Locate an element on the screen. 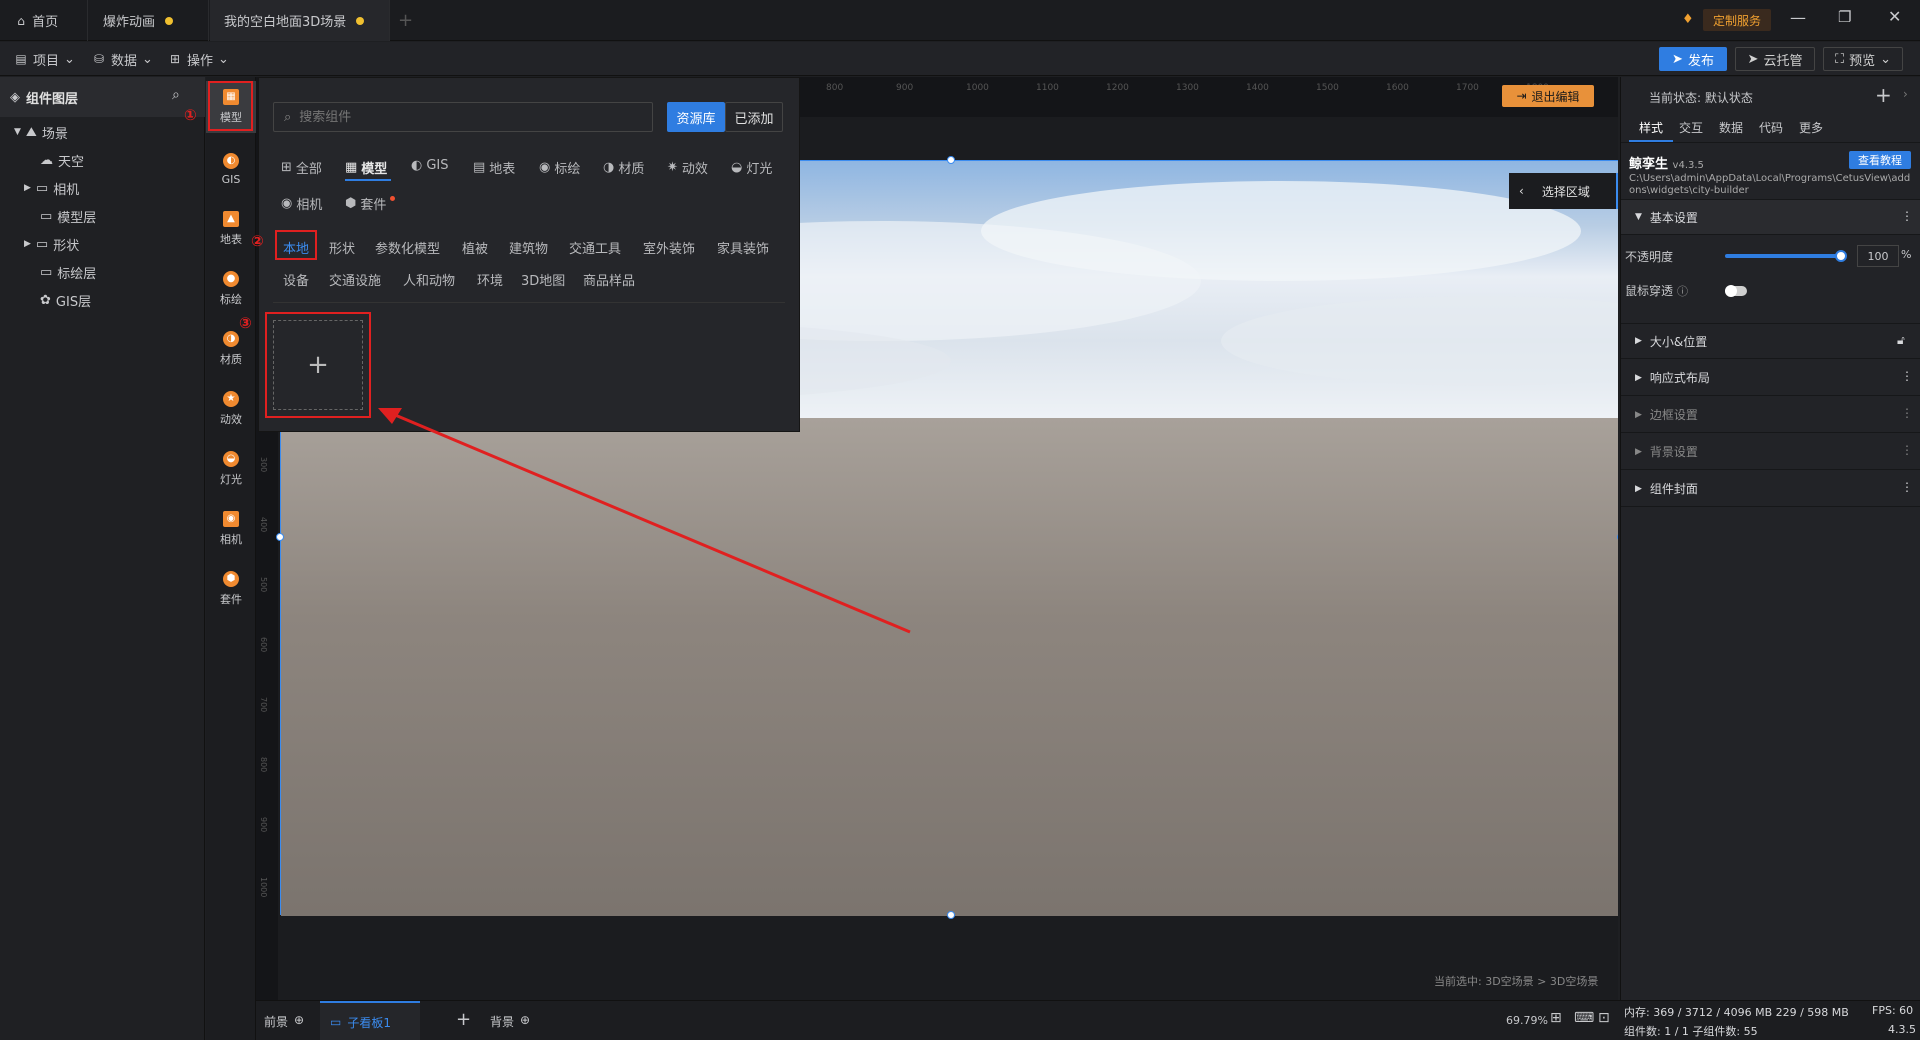  exit-edit-button: ⇥ 退出编辑 is located at coordinates (1548, 96).